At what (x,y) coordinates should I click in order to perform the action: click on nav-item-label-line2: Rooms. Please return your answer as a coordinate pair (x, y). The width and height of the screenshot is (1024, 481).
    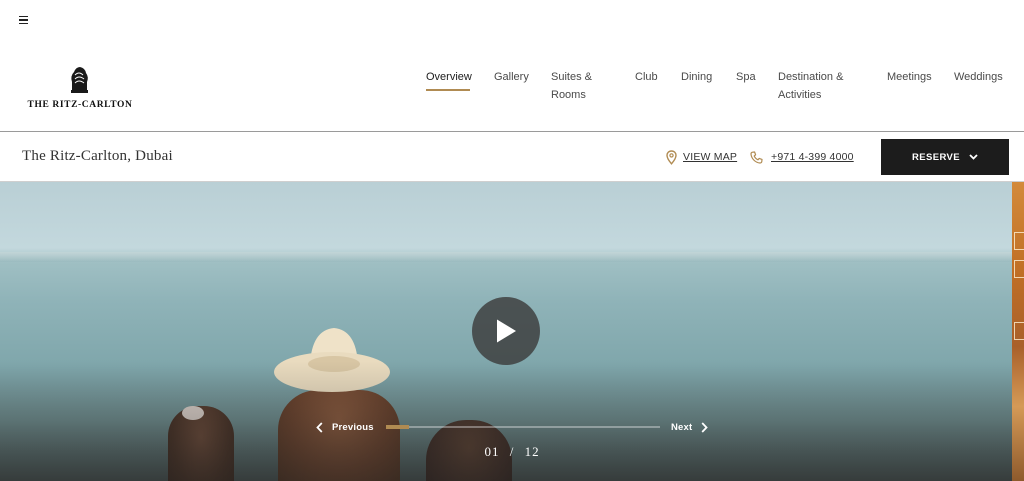
    Looking at the image, I should click on (568, 95).